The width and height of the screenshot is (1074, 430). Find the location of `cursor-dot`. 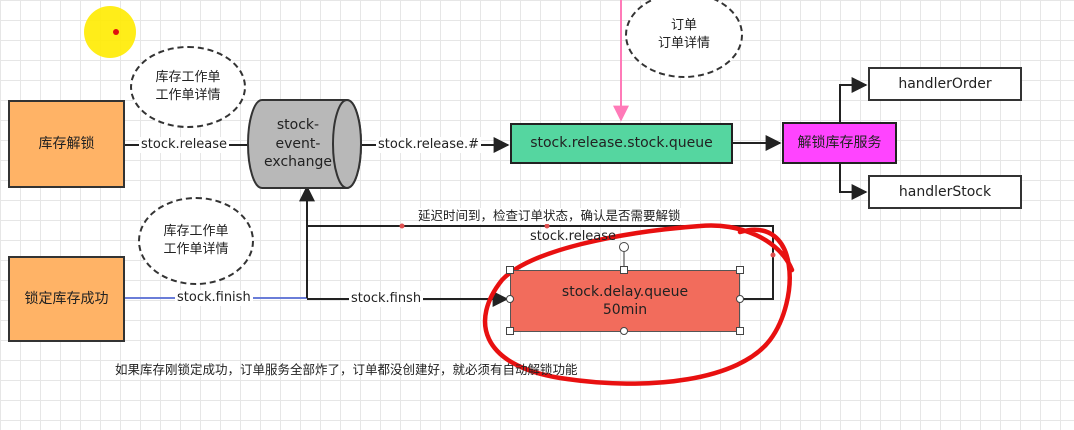

cursor-dot is located at coordinates (116, 32).